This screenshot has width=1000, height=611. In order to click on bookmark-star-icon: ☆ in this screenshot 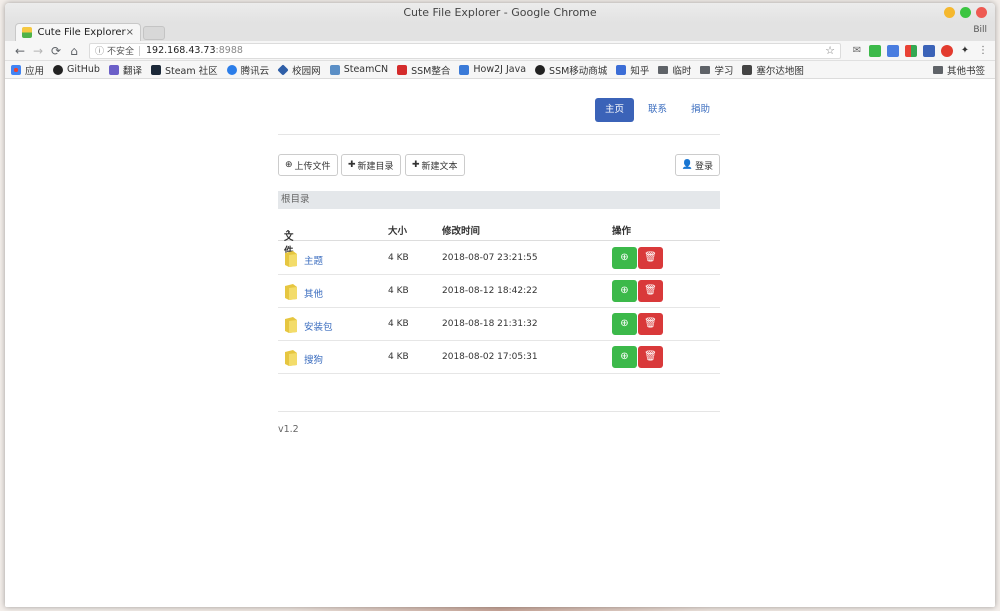, I will do `click(830, 50)`.